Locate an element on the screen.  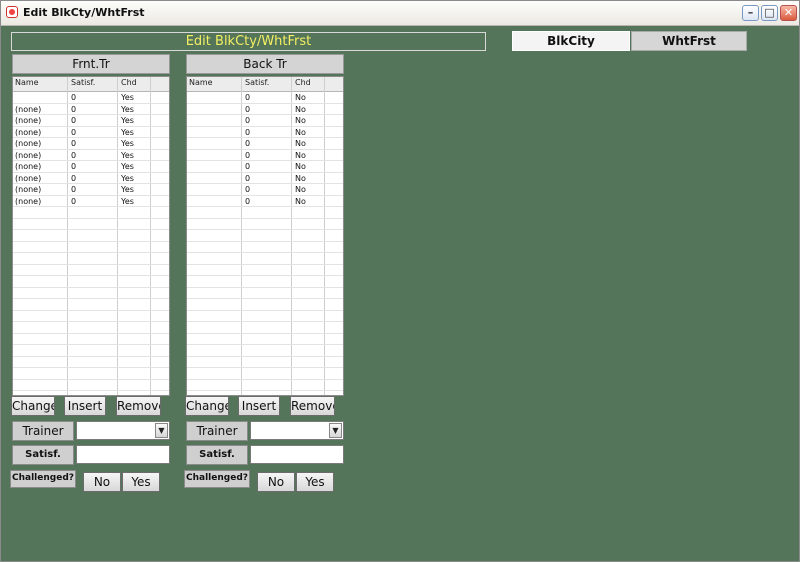
panel-title: Back Tr is located at coordinates (265, 64).